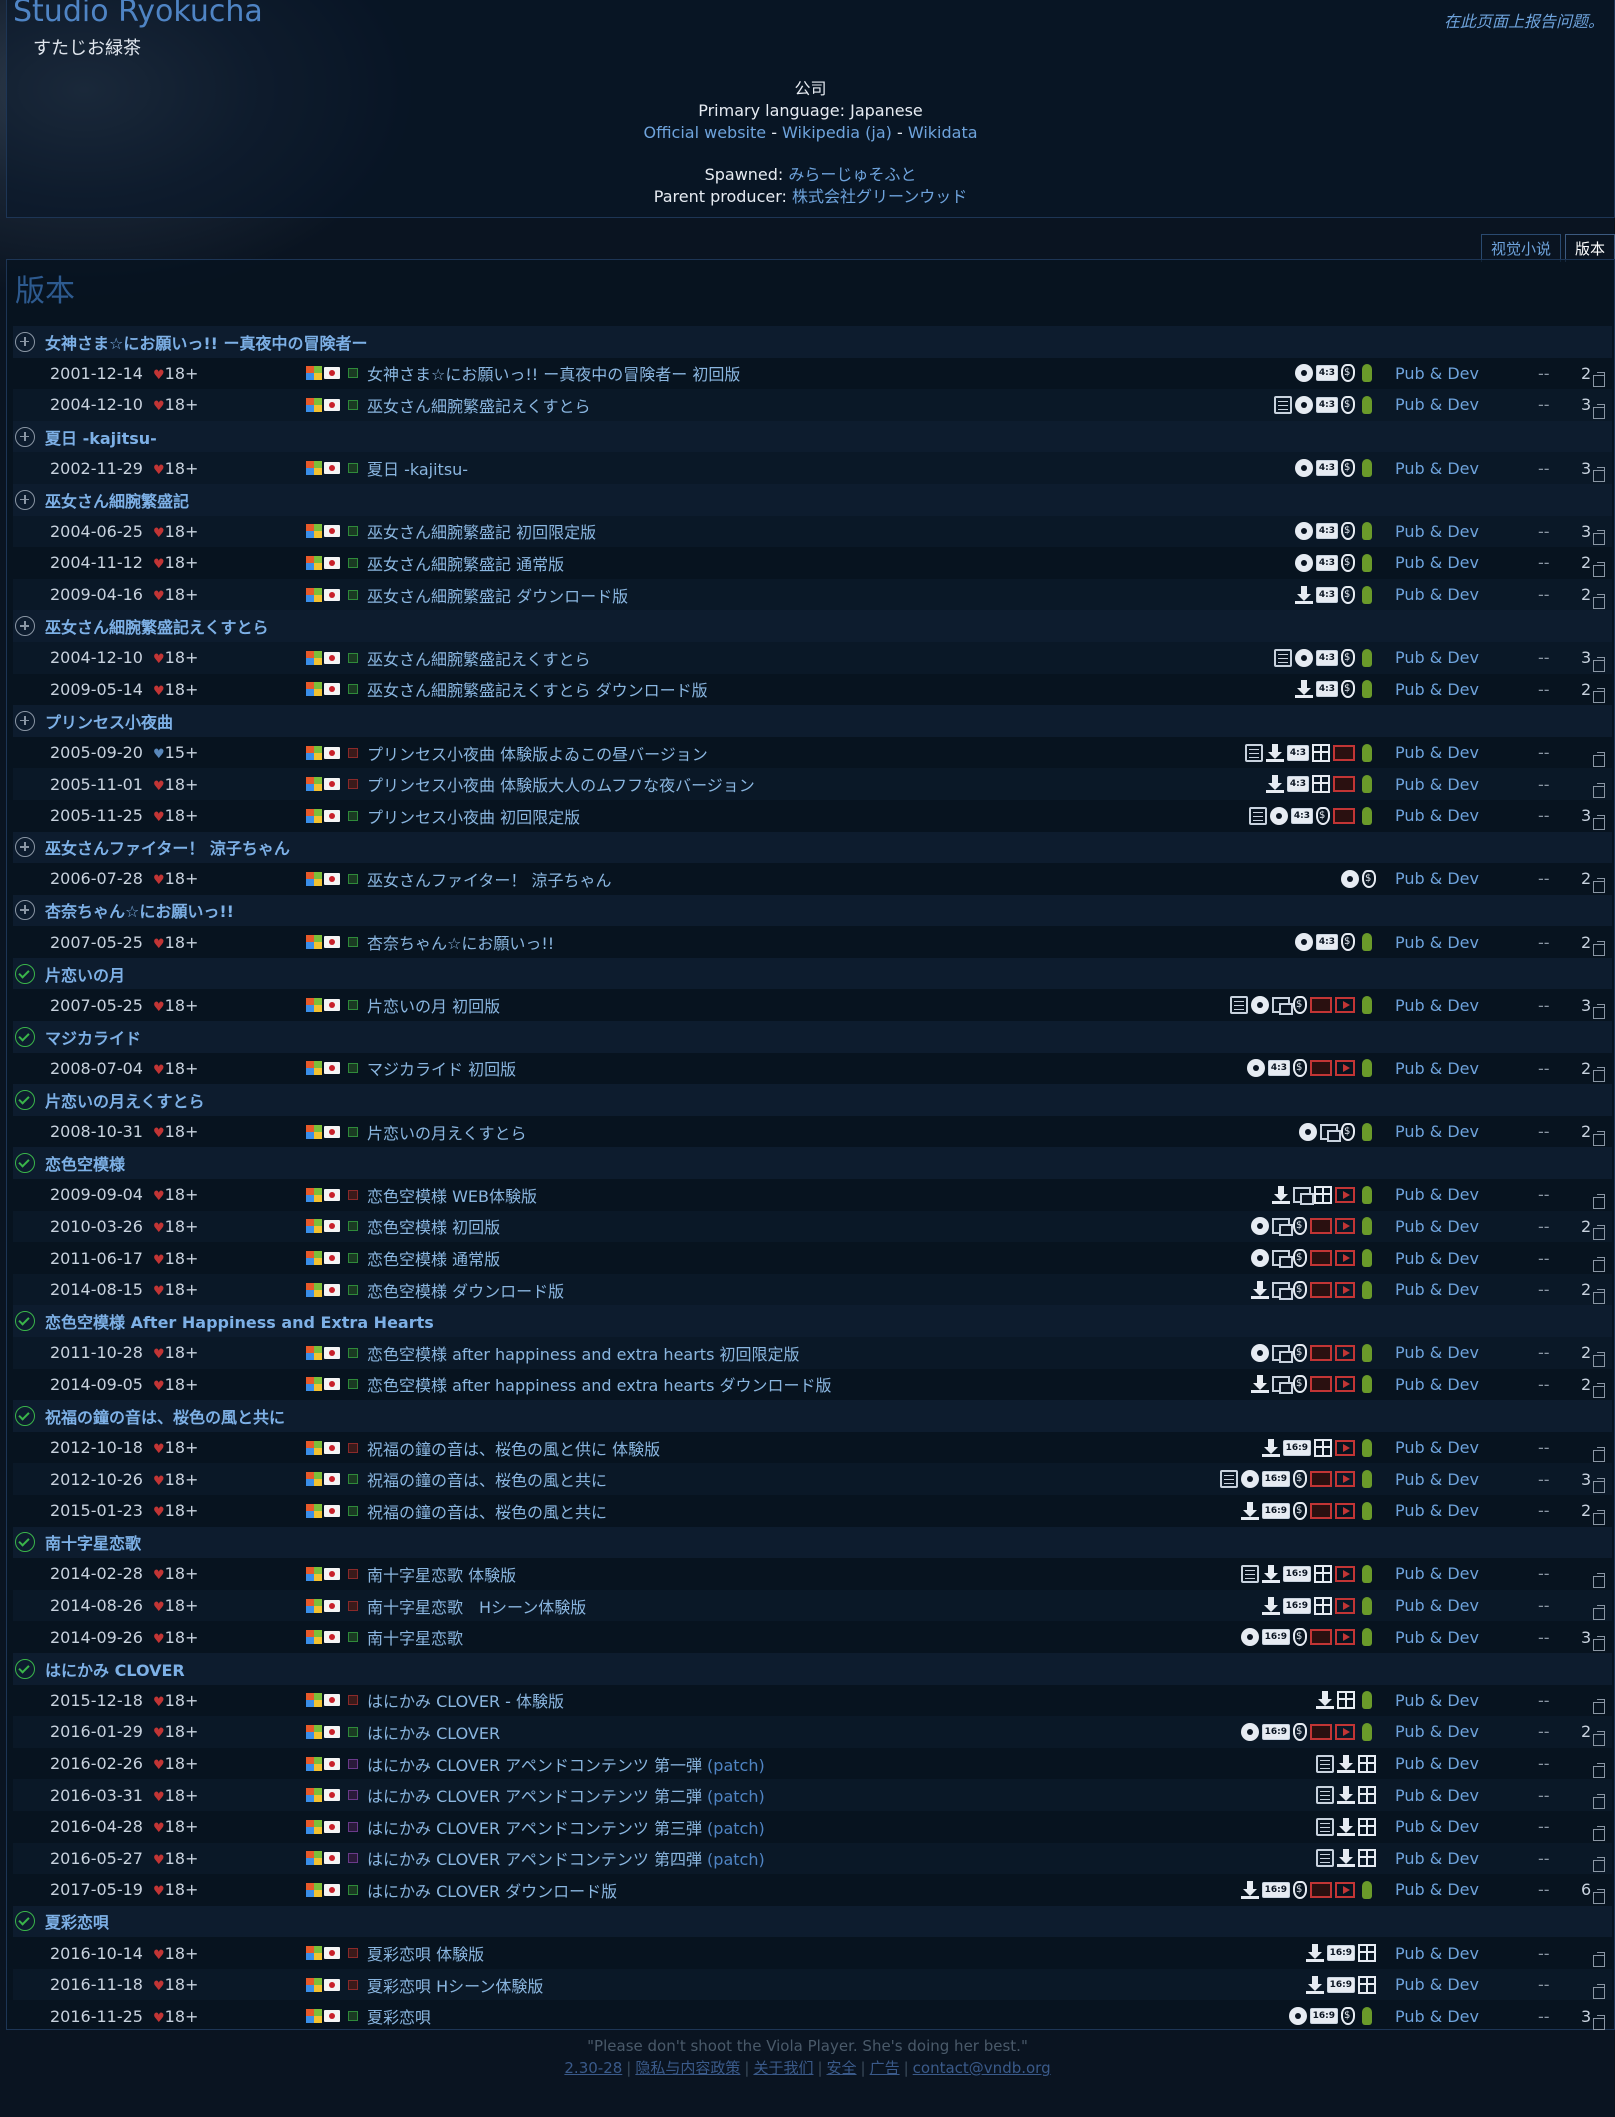 The width and height of the screenshot is (1615, 2117). Describe the element at coordinates (561, 784) in the screenshot. I see `release-title-link: プリンセス小夜曲 体験版大人のムフフな夜バージョン` at that location.